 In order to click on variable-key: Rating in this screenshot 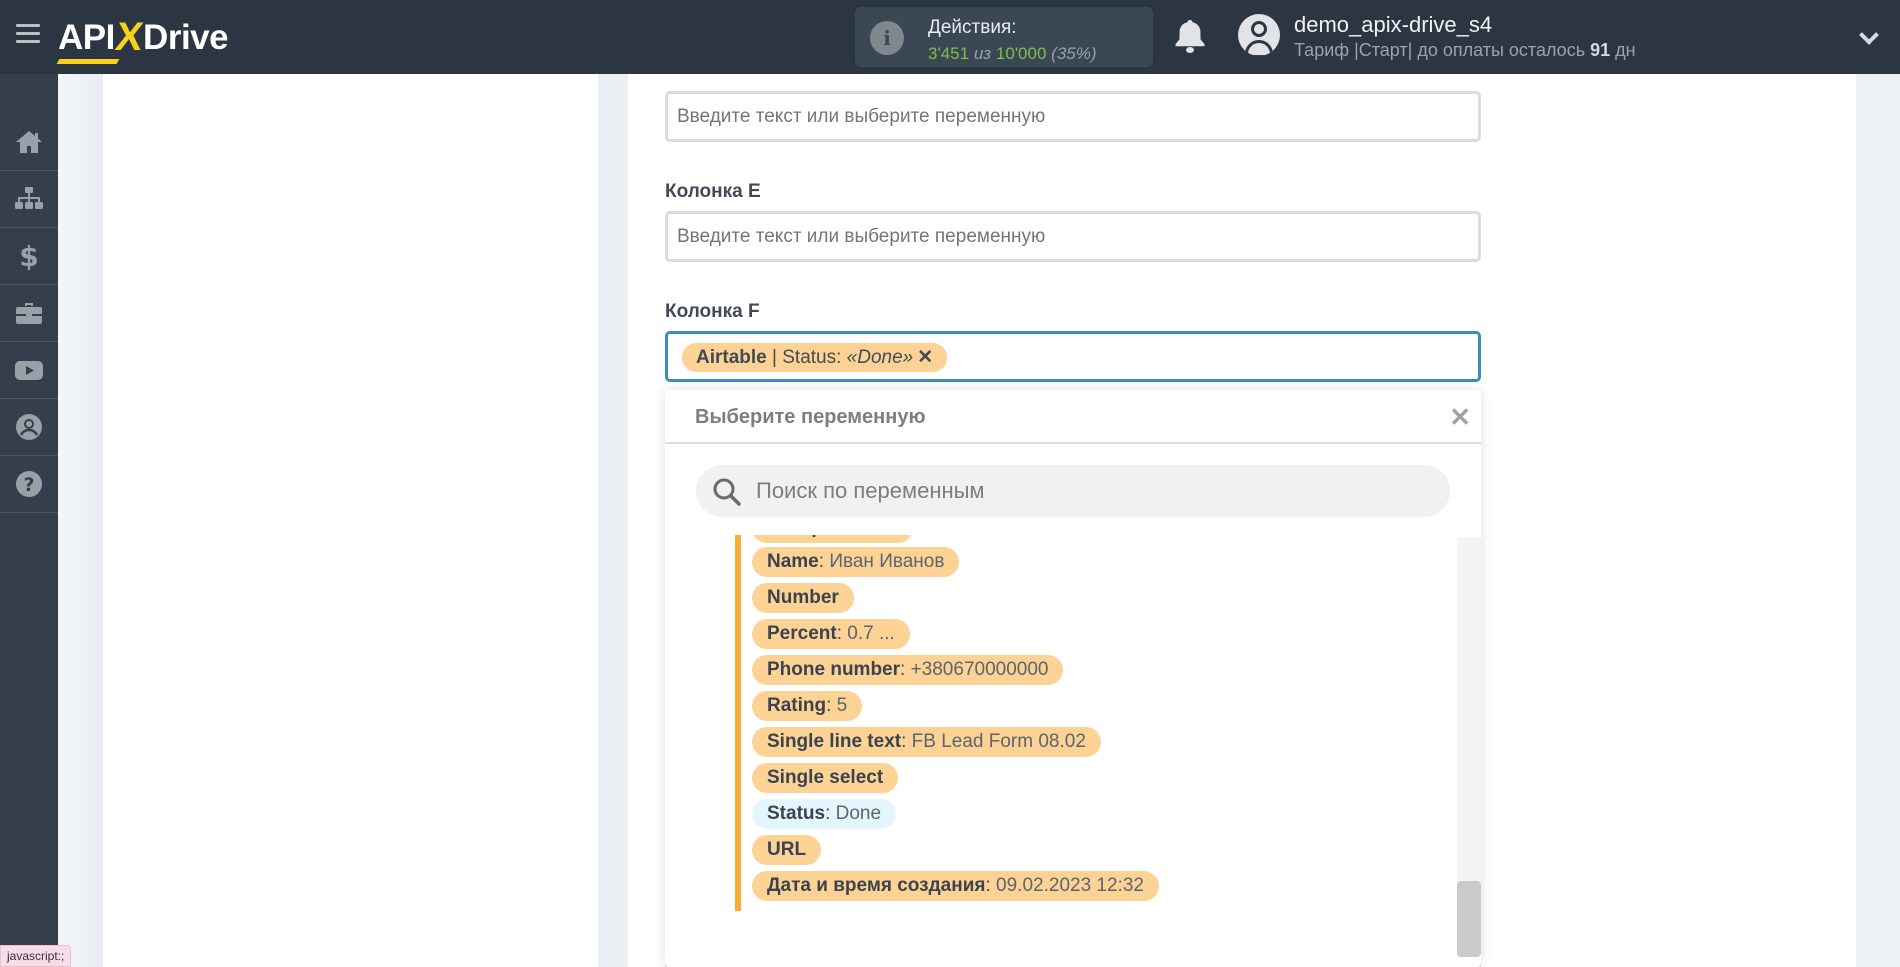, I will do `click(797, 705)`.